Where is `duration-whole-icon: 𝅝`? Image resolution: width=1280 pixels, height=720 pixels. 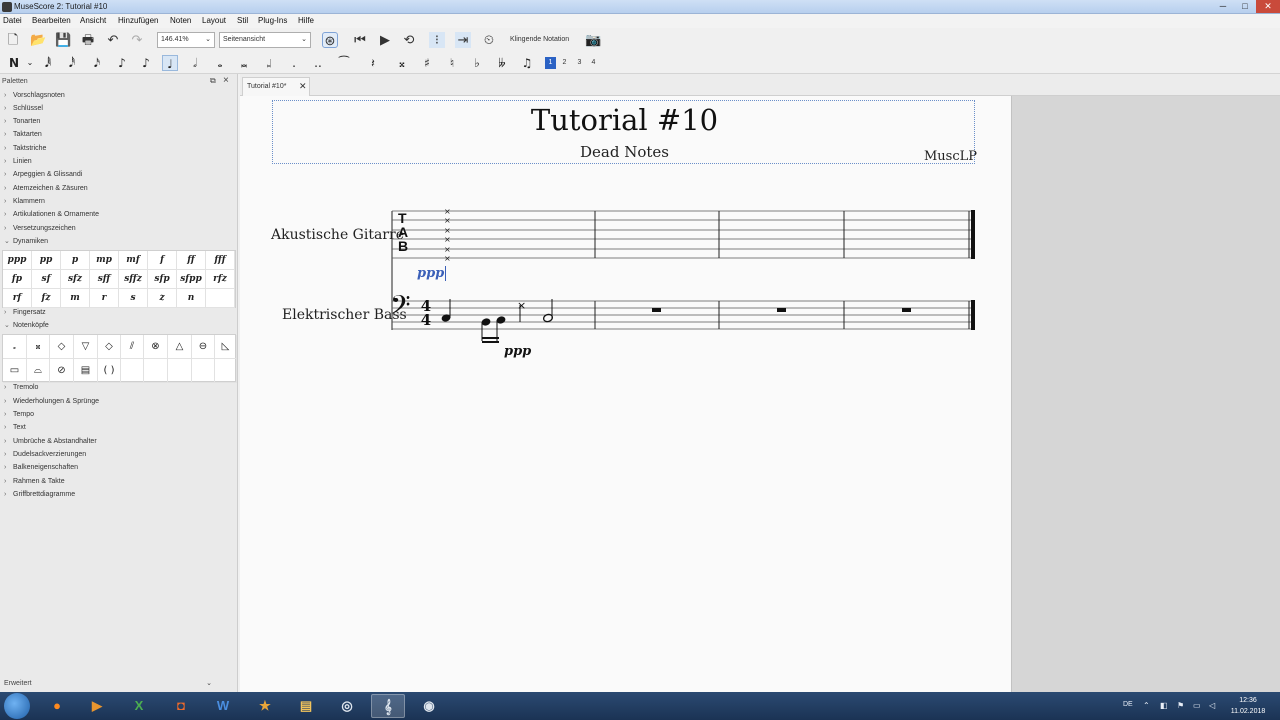
duration-whole-icon: 𝅝 is located at coordinates (220, 63).